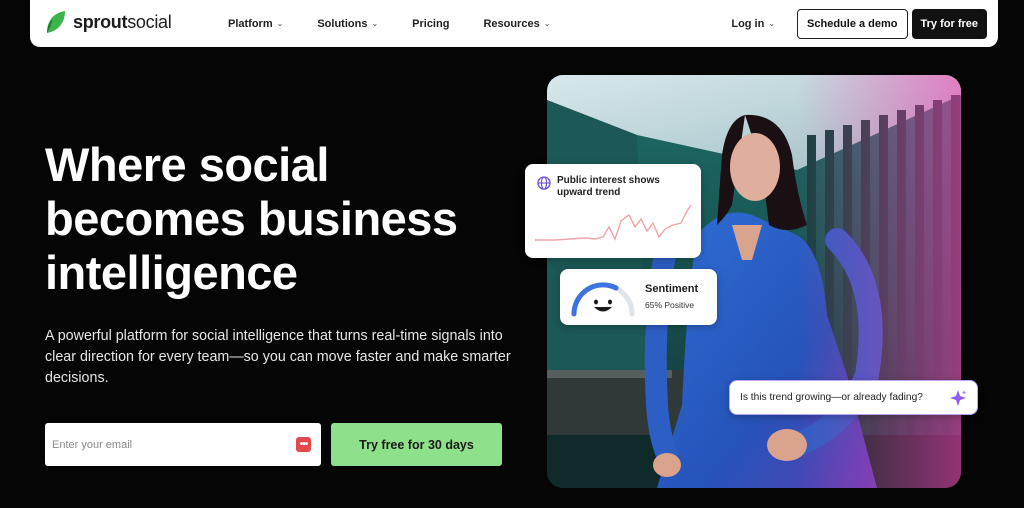  I want to click on login-link: Log in ⌄, so click(753, 24).